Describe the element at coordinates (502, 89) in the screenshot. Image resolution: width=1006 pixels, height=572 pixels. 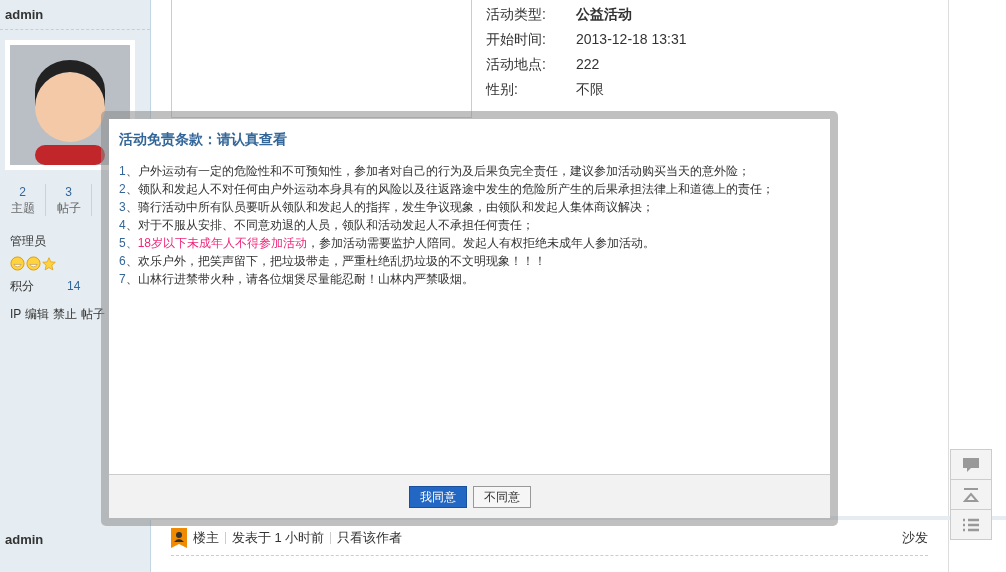
I see `info-label: 性别:` at that location.